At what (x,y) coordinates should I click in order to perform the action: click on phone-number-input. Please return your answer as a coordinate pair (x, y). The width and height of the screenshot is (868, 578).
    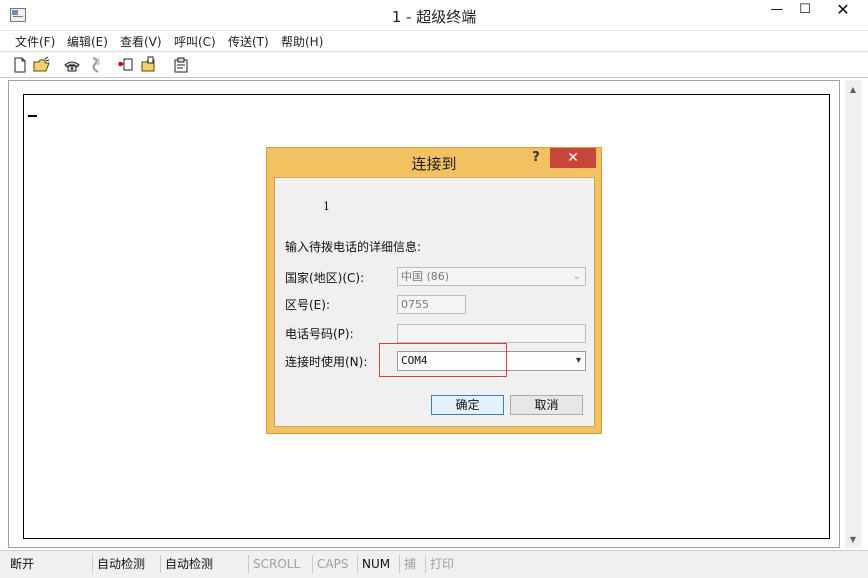
    Looking at the image, I should click on (491, 333).